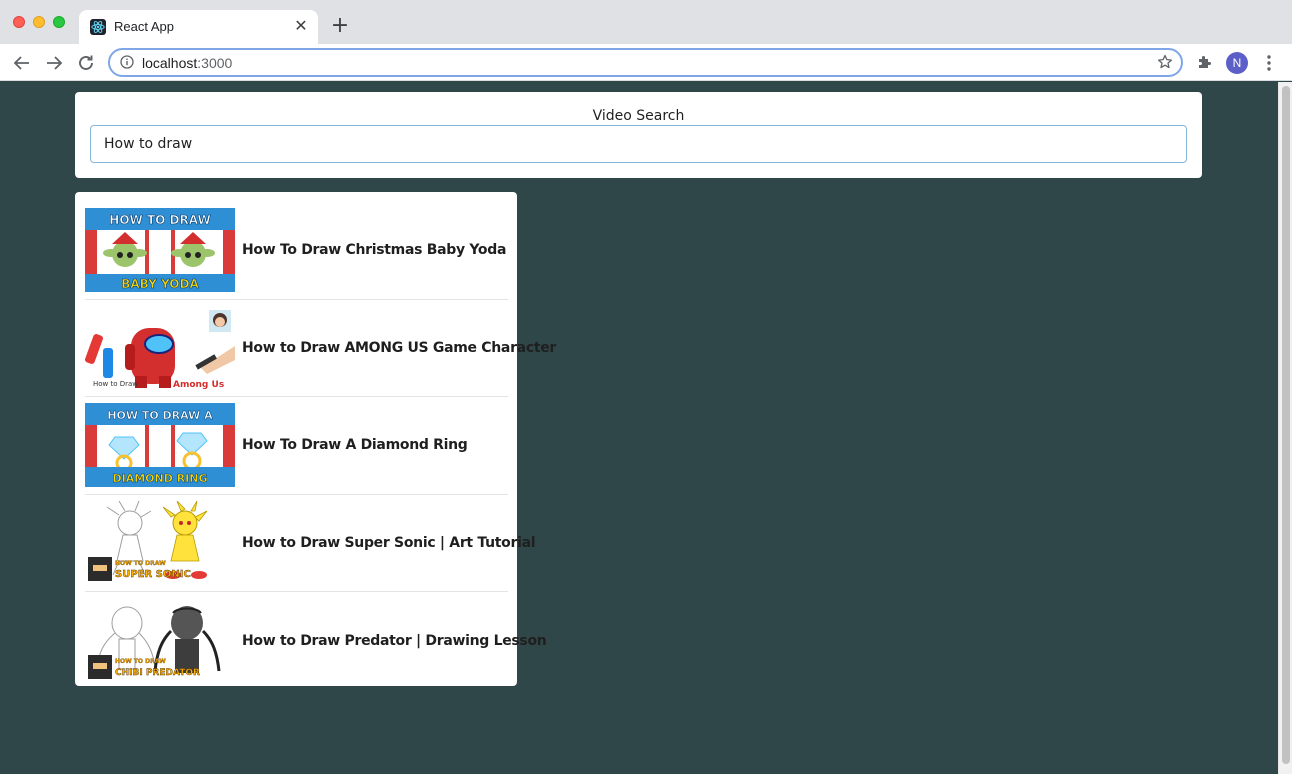 The image size is (1292, 774). Describe the element at coordinates (646, 22) in the screenshot. I see `browser-titlebar: React App ✕ +` at that location.